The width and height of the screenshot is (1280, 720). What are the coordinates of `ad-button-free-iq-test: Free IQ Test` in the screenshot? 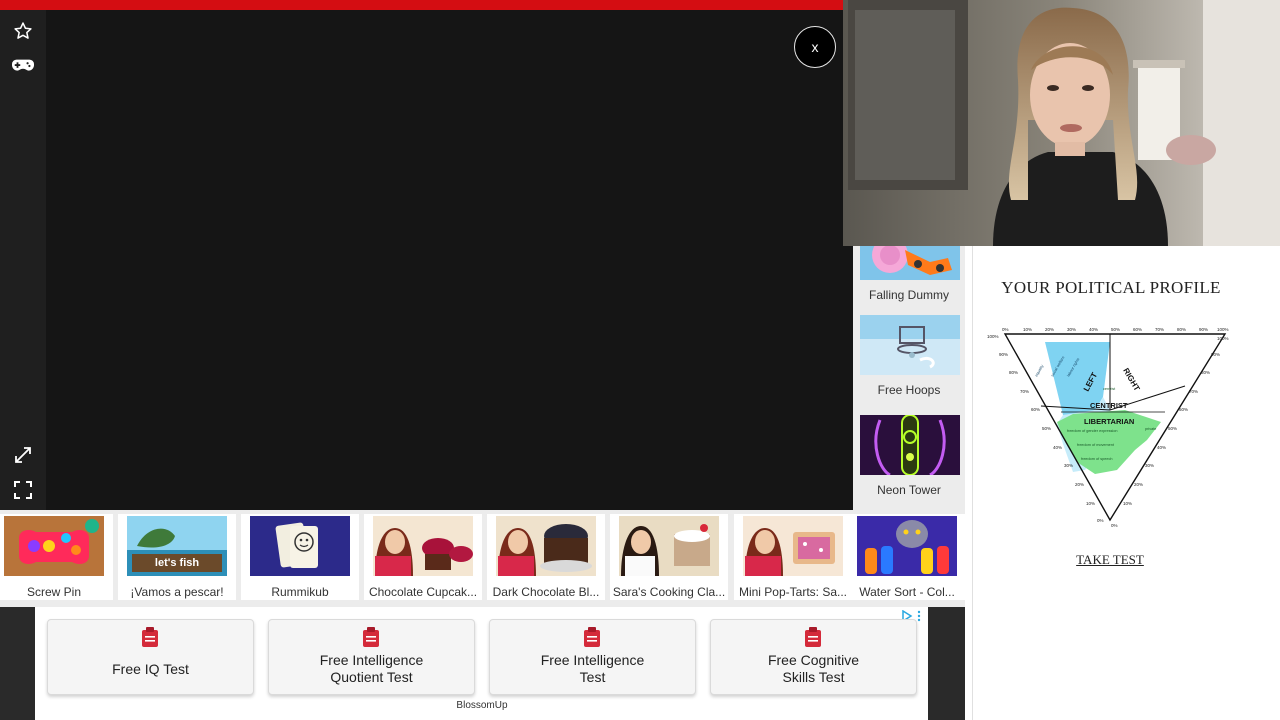 It's located at (150, 657).